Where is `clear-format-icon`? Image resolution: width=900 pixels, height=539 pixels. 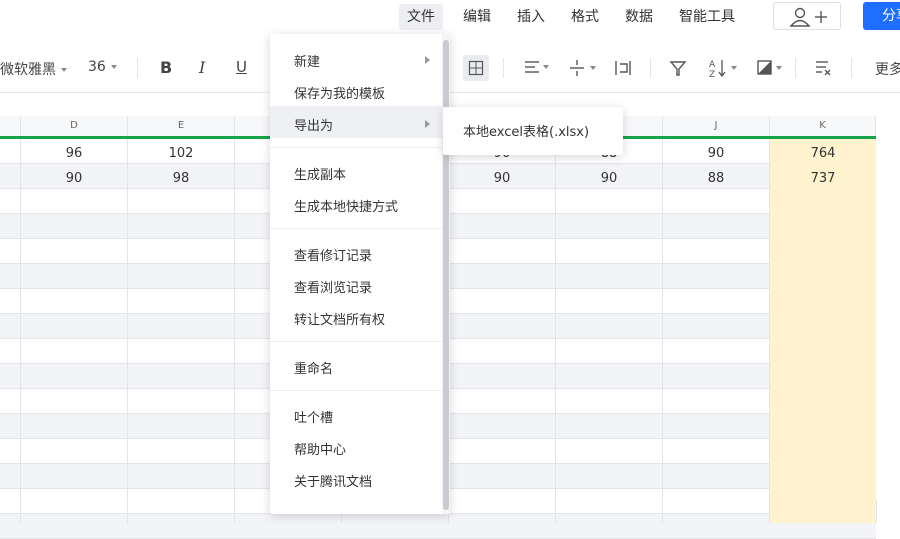
clear-format-icon is located at coordinates (823, 68).